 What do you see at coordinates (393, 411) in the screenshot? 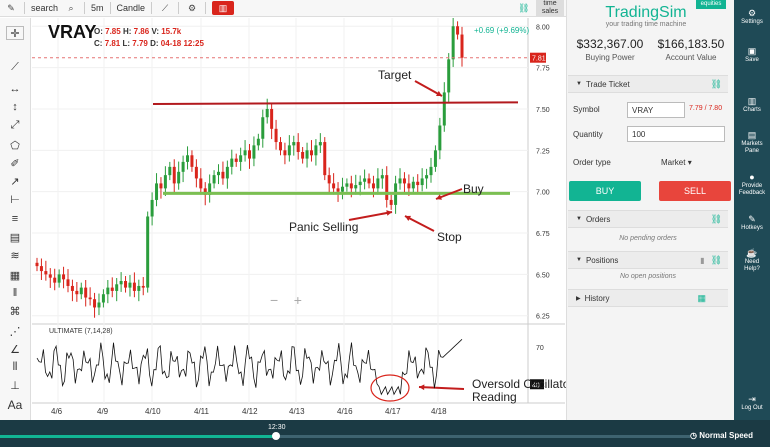
I see `time-tick-label: 4/17` at bounding box center [393, 411].